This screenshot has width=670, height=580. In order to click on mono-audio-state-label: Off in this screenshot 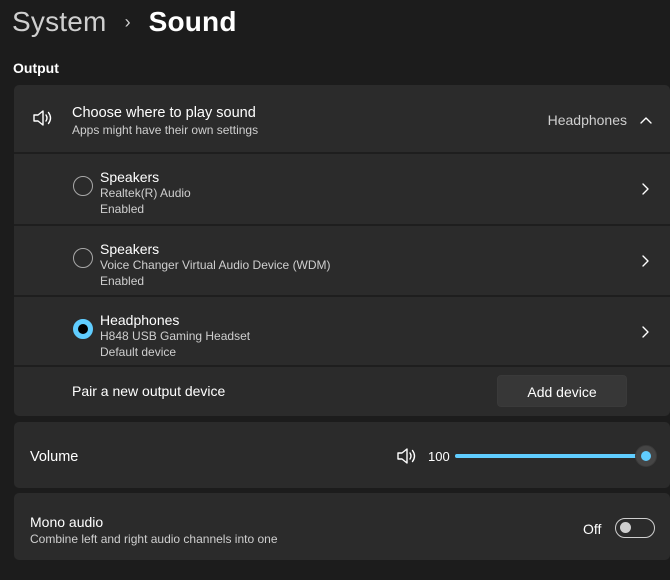, I will do `click(592, 529)`.